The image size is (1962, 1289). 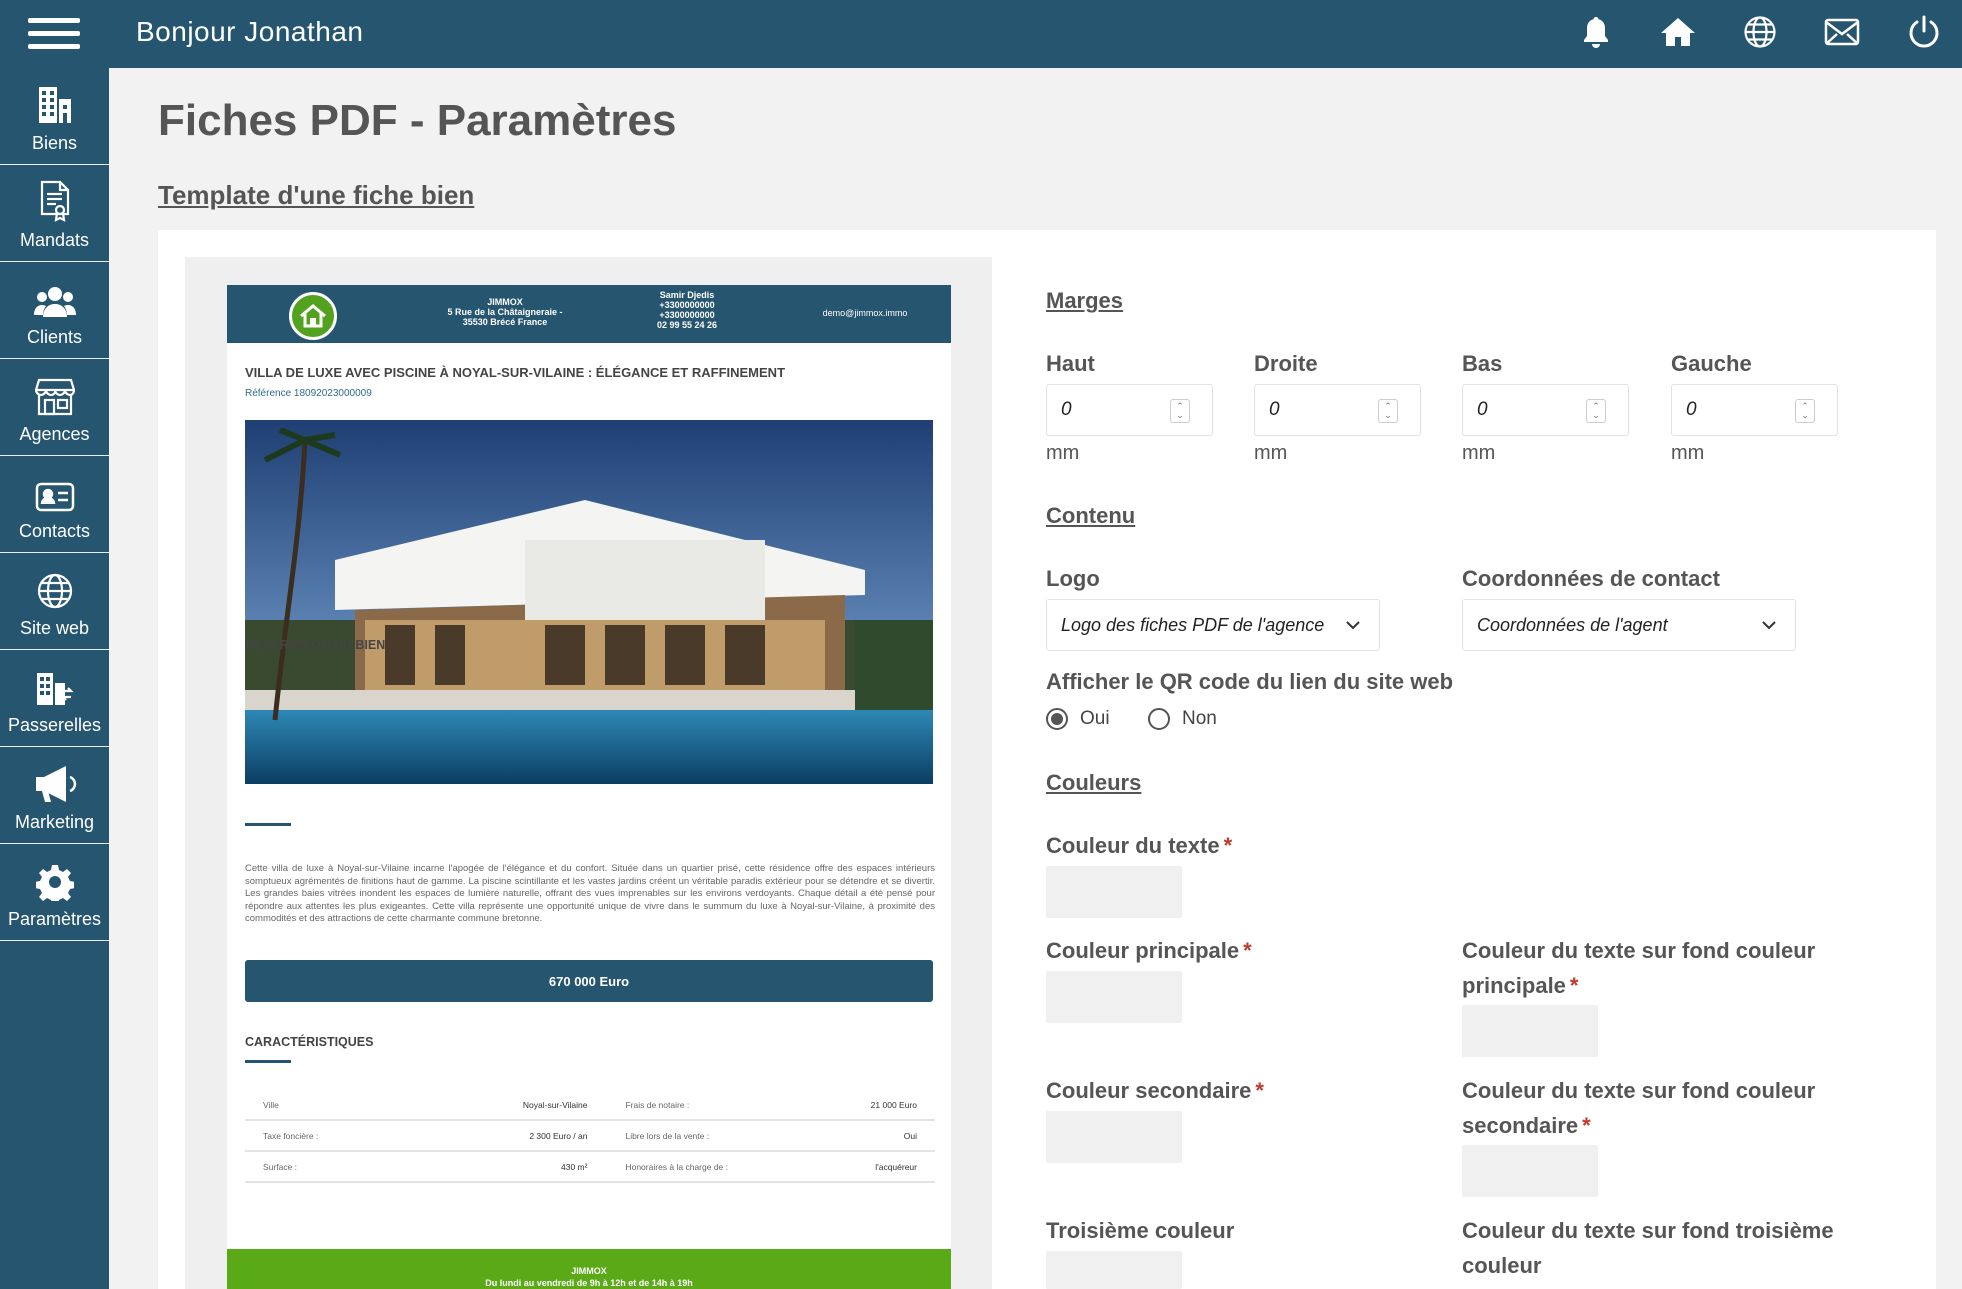 What do you see at coordinates (55, 689) in the screenshot?
I see `buildings-transfer-icon` at bounding box center [55, 689].